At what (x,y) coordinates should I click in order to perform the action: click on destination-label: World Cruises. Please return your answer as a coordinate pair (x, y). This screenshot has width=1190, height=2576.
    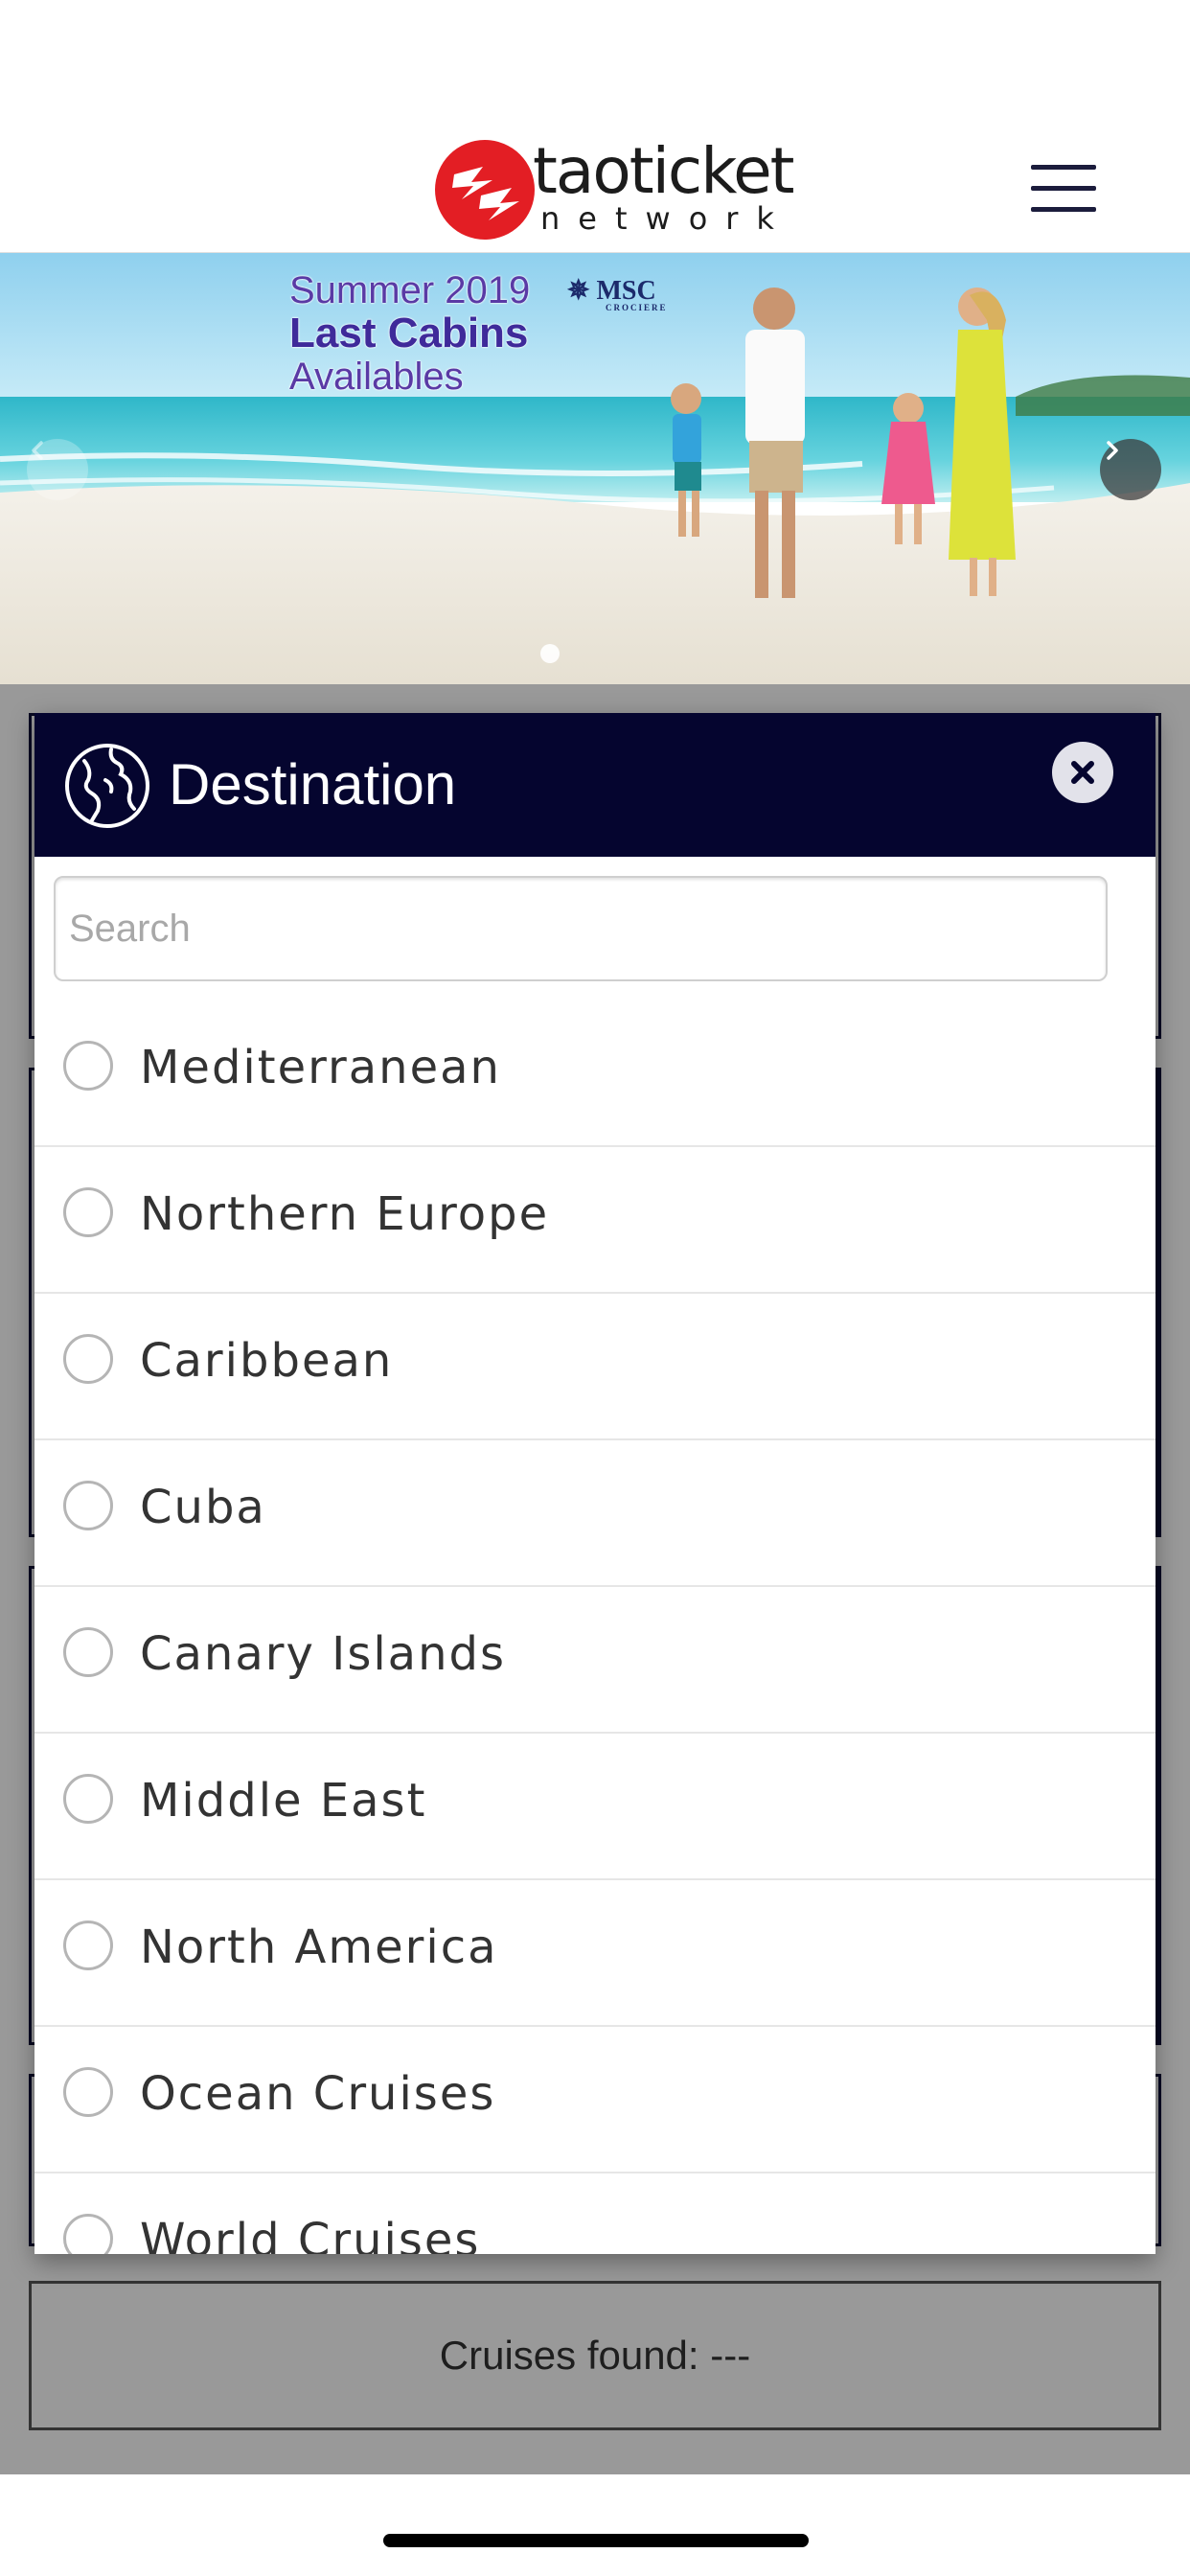
    Looking at the image, I should click on (311, 2234).